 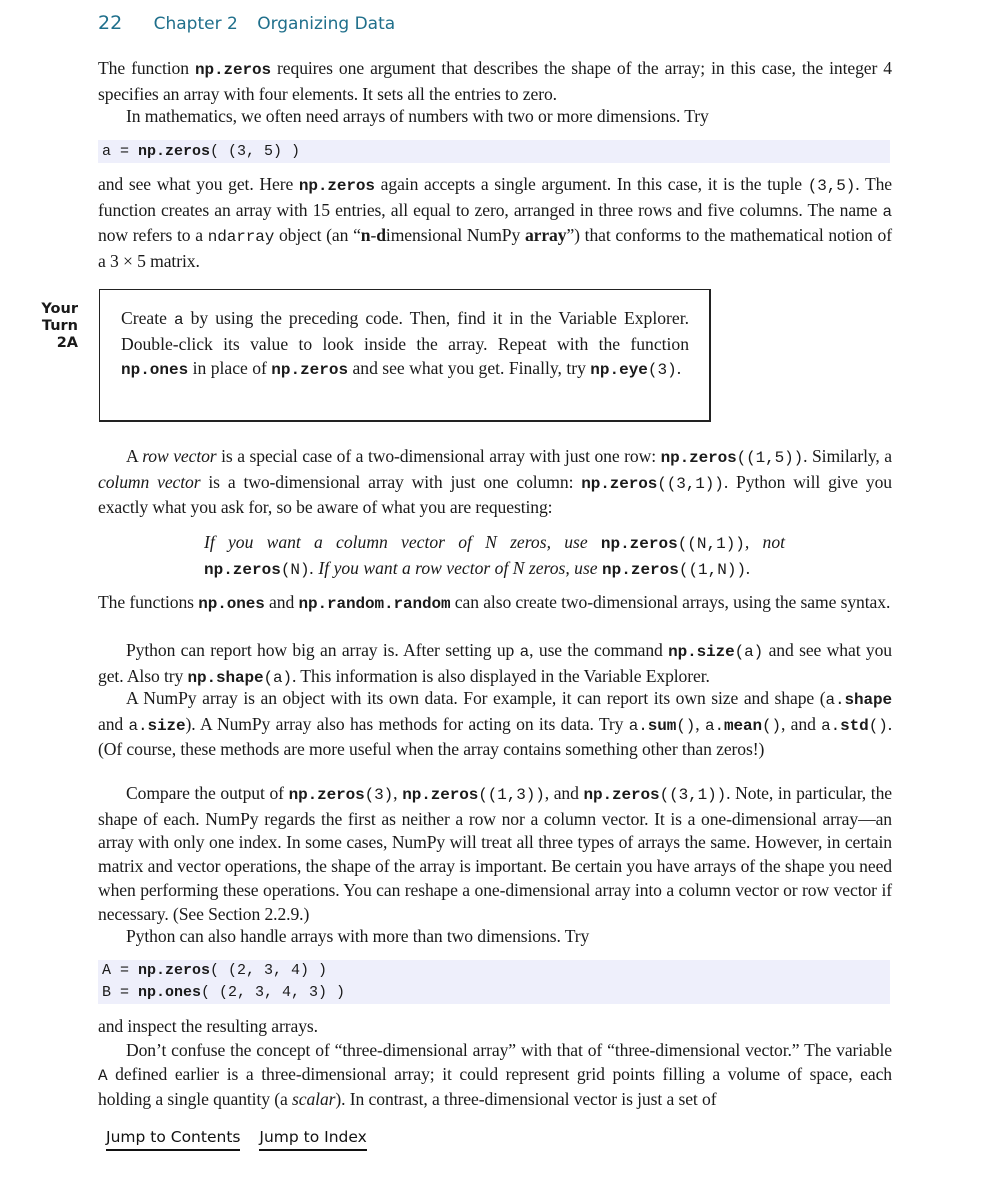 What do you see at coordinates (317, 235) in the screenshot?
I see `text: object (an “` at bounding box center [317, 235].